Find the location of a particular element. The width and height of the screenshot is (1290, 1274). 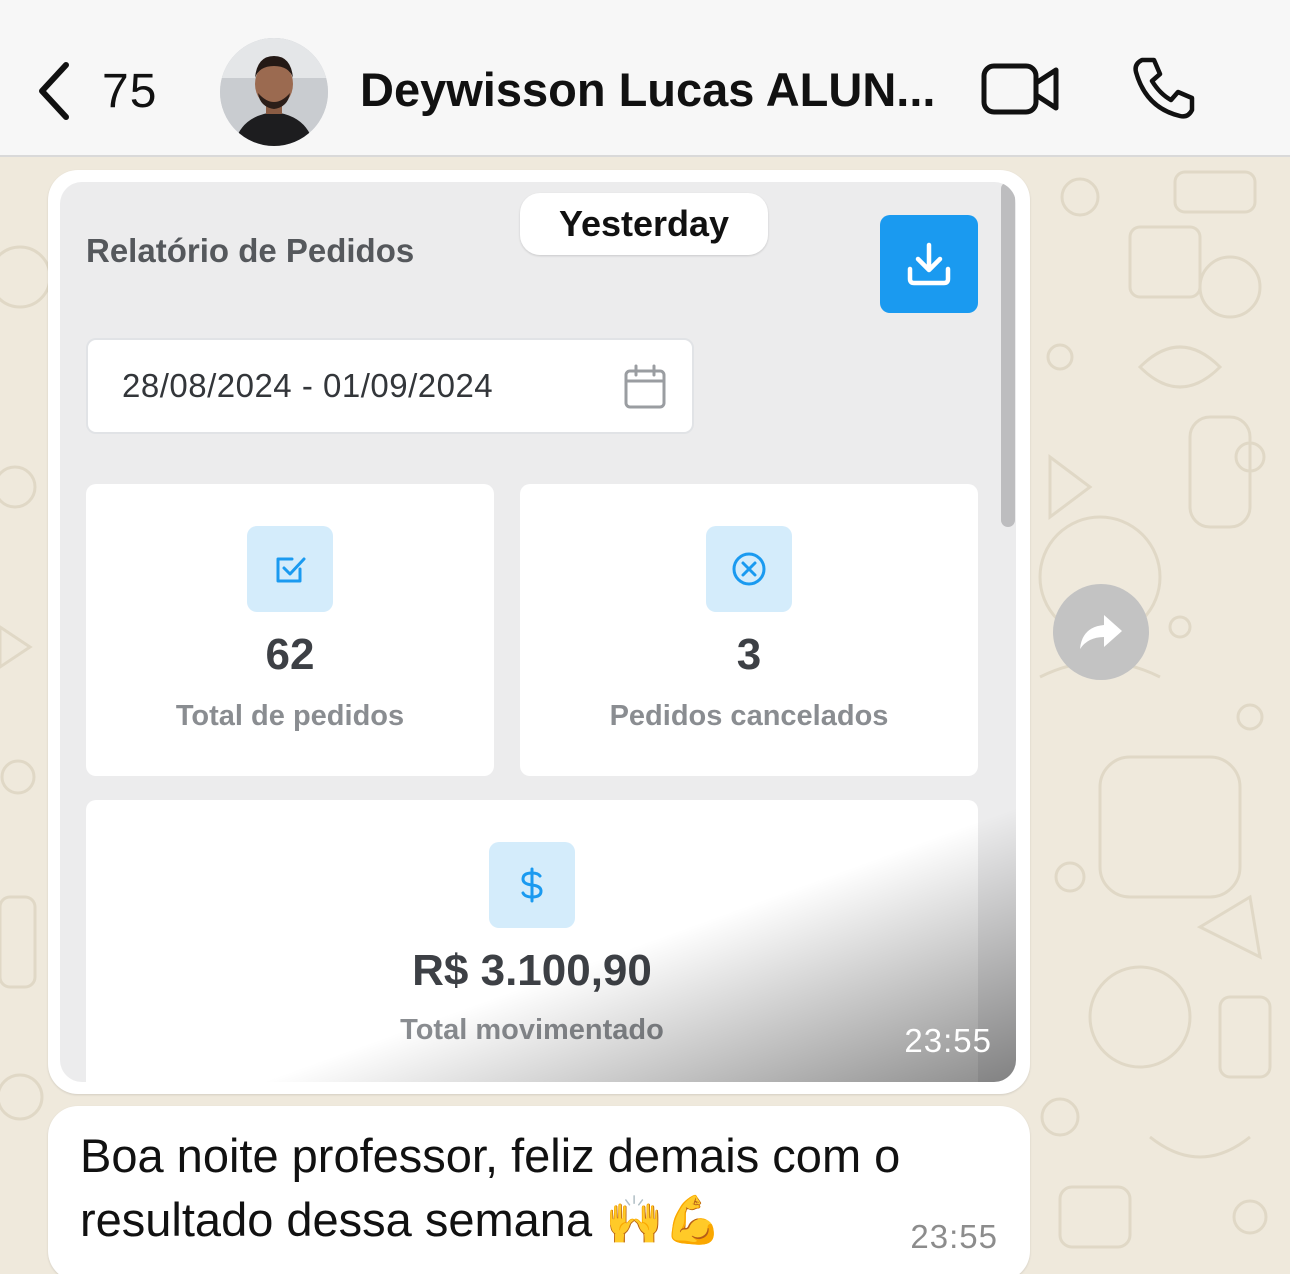

total-amount-label: Total movimentado is located at coordinates (532, 1030).